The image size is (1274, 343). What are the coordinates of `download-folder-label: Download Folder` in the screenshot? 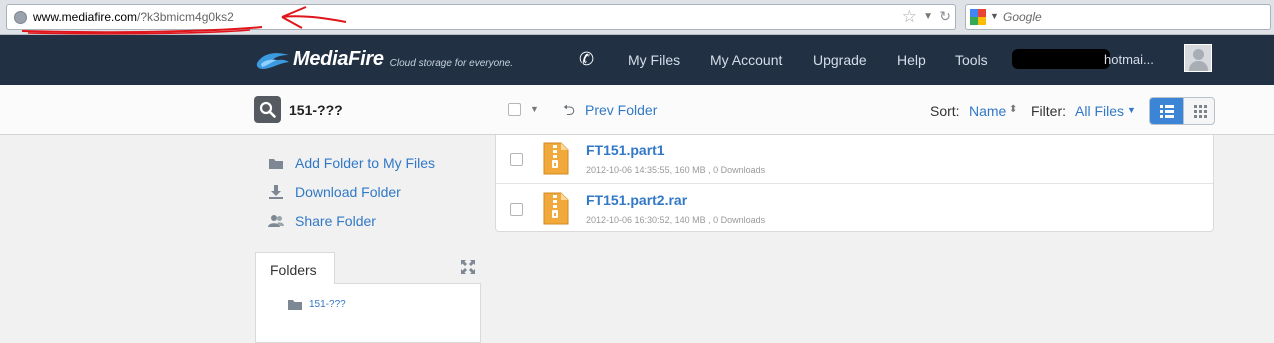 It's located at (348, 192).